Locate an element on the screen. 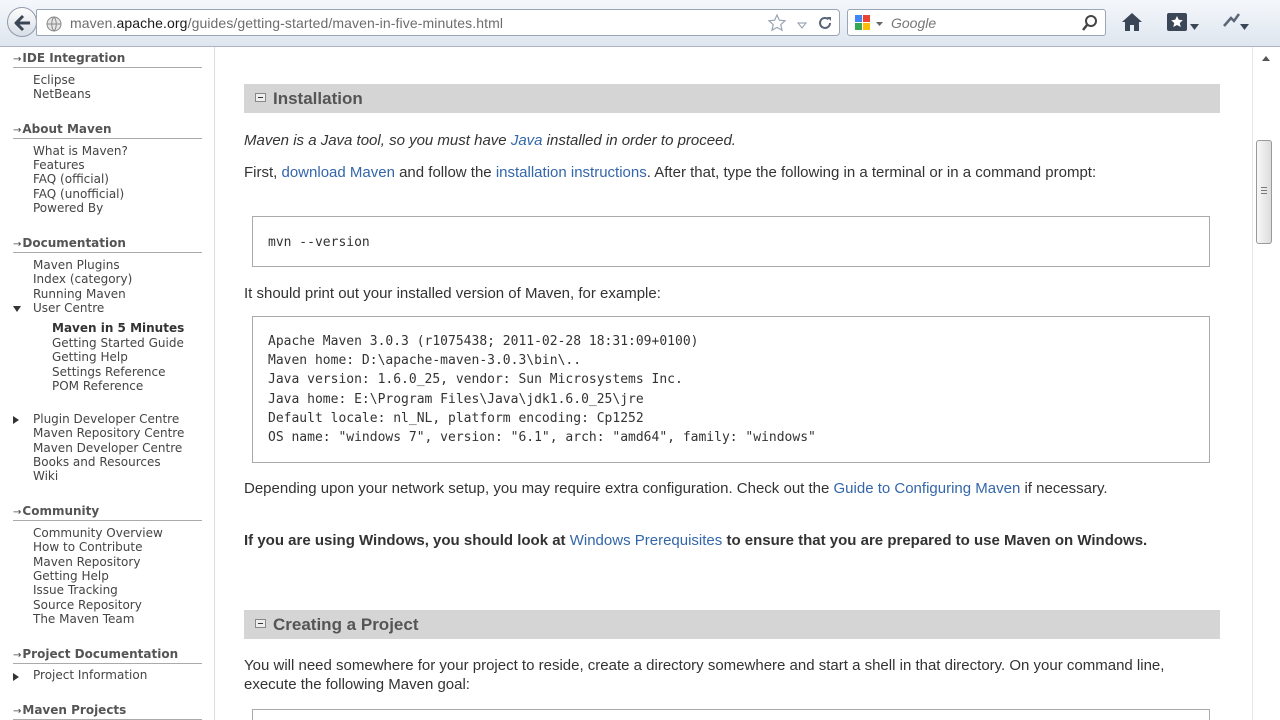  sidebar-item-maven-repository: Maven Repository is located at coordinates (86, 562).